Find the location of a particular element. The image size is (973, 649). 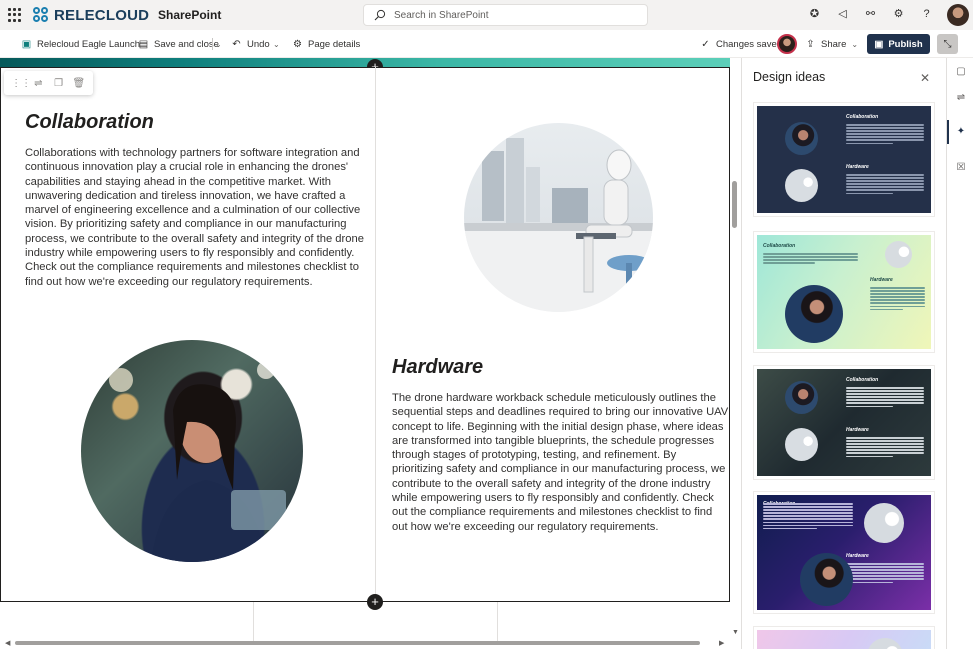

search-icon is located at coordinates (380, 15).